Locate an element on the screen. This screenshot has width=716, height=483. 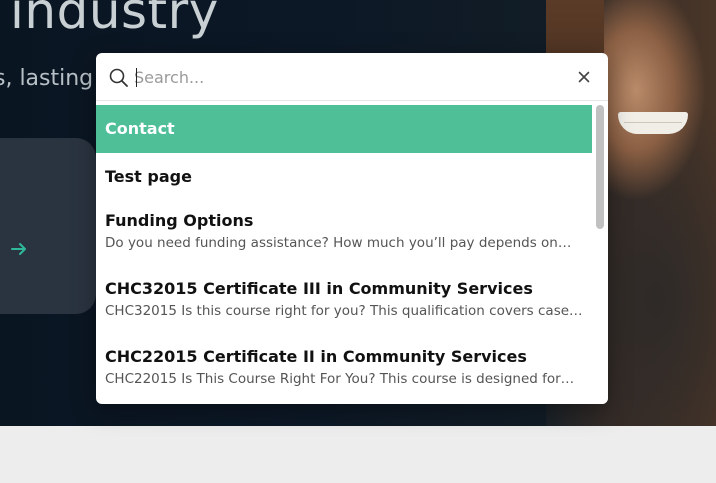
hero-heading: industry is located at coordinates (114, 20).